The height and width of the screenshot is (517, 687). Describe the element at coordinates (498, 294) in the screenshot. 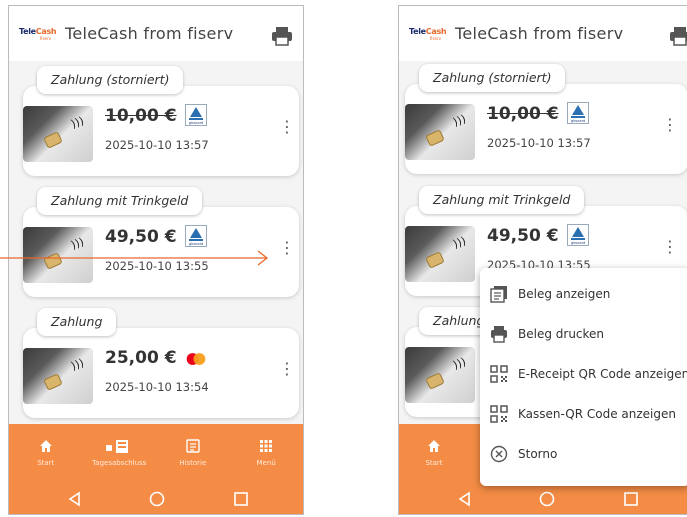

I see `receipt-icon` at that location.